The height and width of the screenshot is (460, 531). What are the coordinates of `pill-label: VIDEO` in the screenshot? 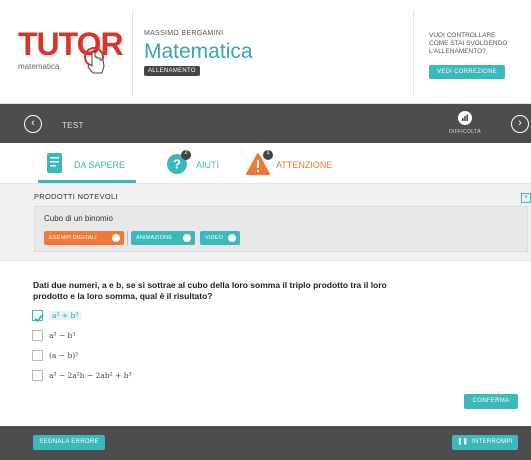 It's located at (214, 238).